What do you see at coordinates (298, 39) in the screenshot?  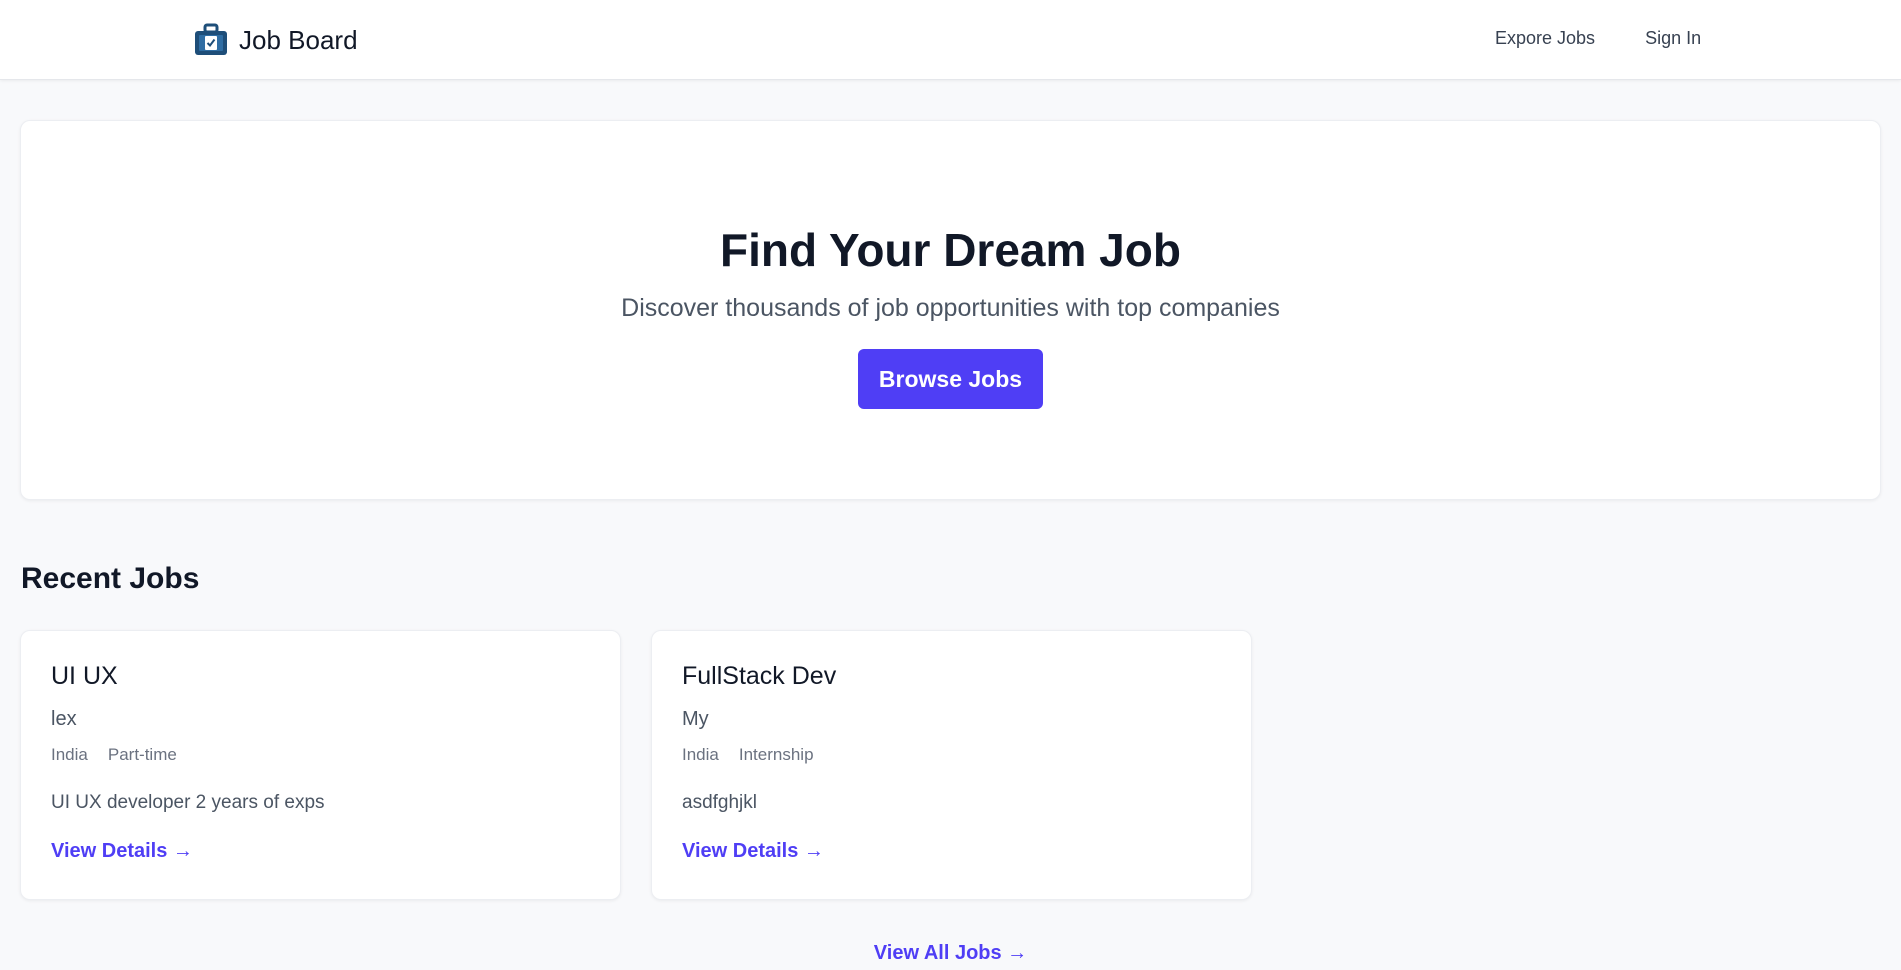 I see `brand-name: Job Board` at bounding box center [298, 39].